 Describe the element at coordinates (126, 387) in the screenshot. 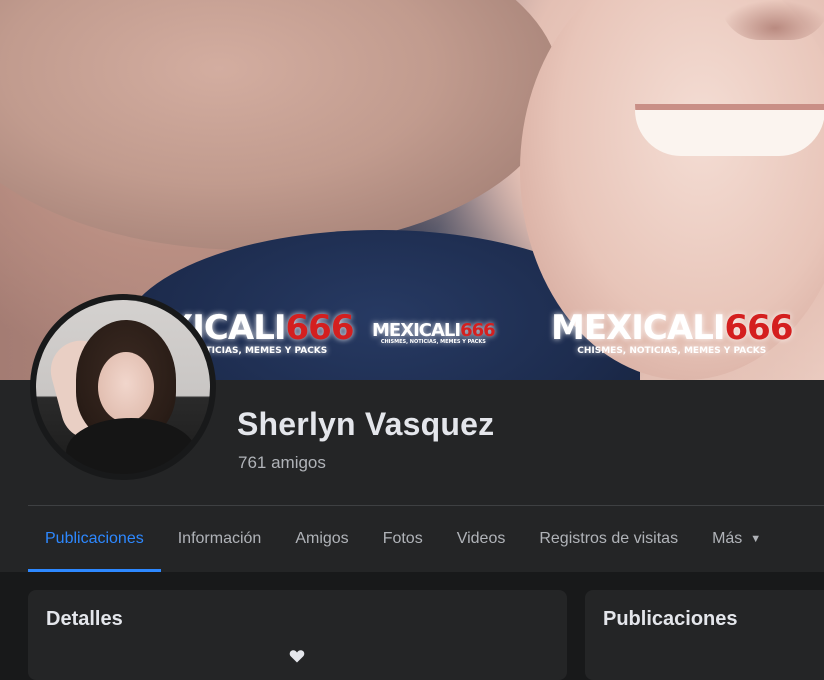

I see `avatar-face` at that location.